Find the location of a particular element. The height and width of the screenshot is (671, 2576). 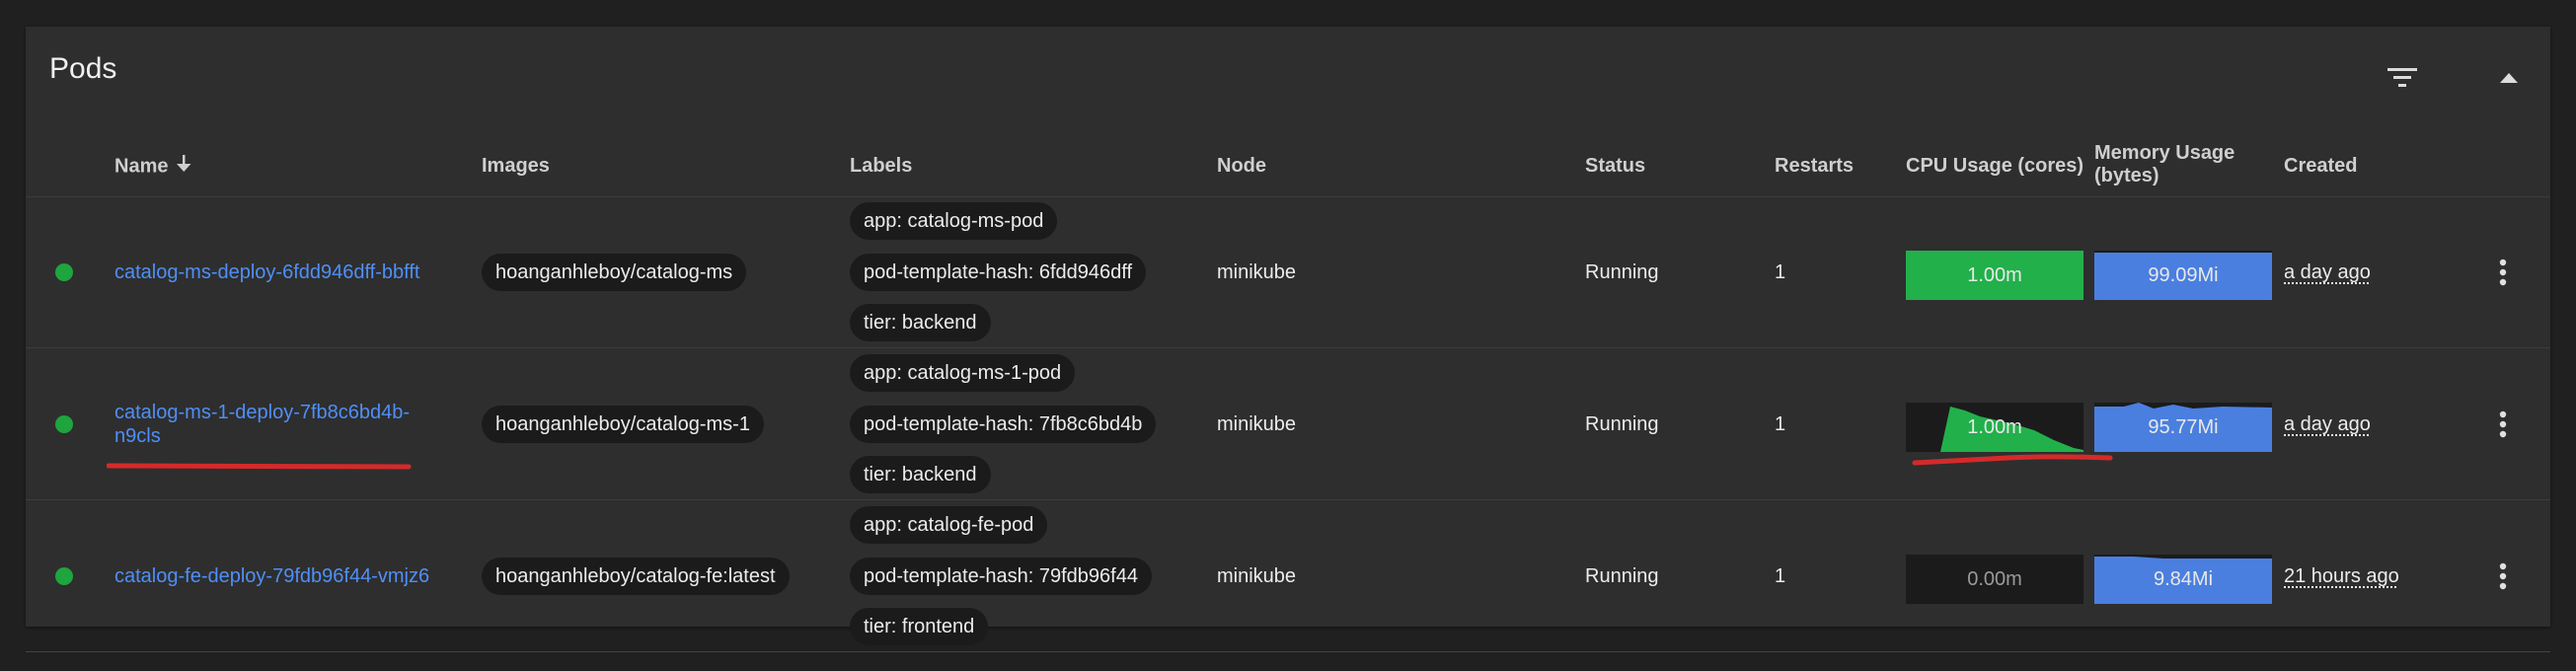

memory-value: 95.77Mi is located at coordinates (2183, 427).